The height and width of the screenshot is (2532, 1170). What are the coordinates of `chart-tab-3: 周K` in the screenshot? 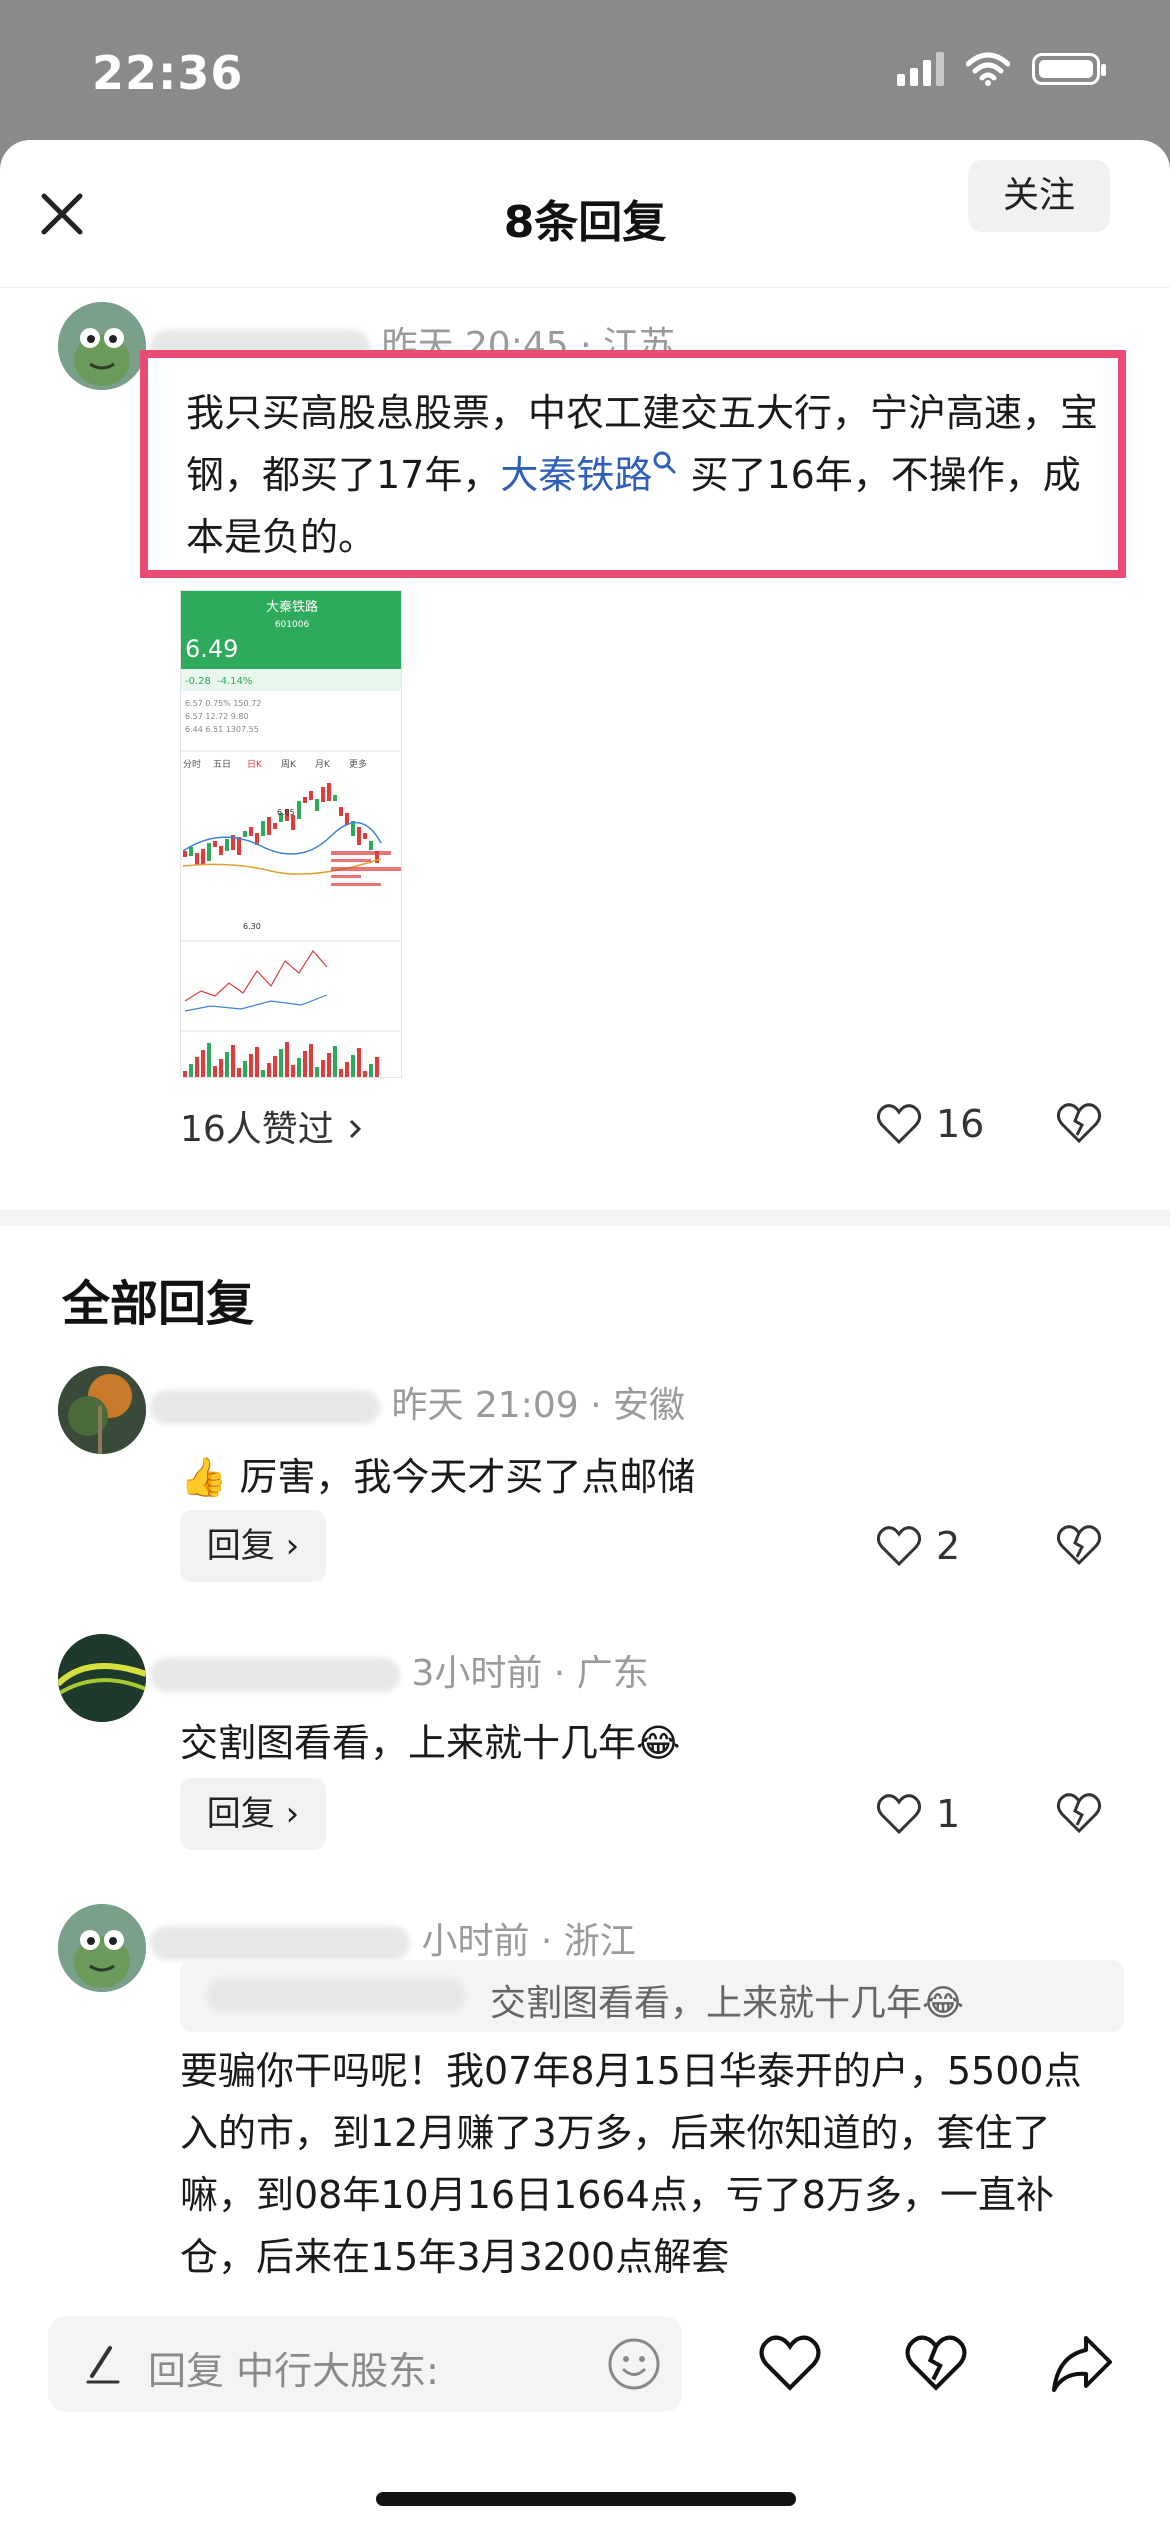 It's located at (289, 764).